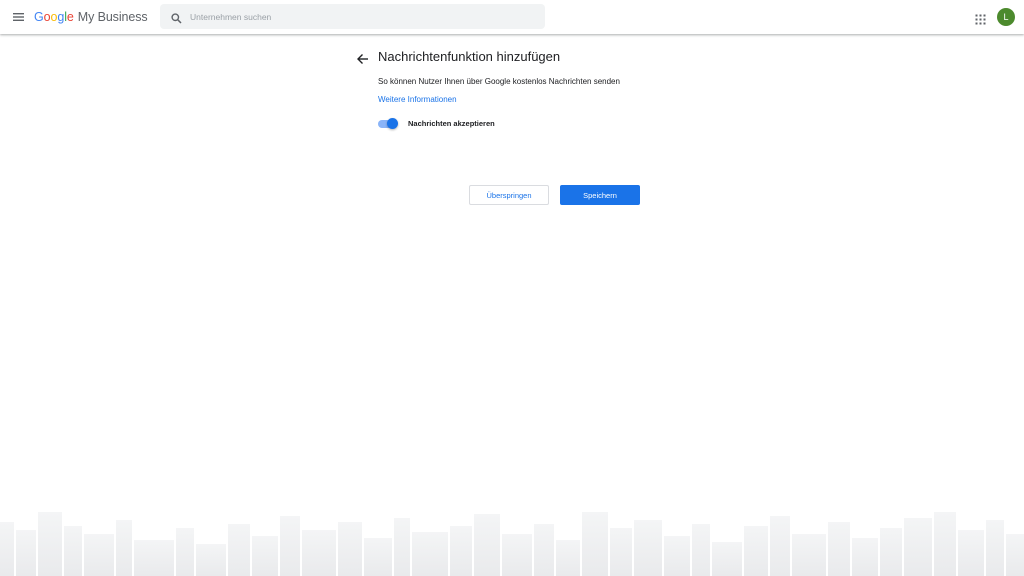 The width and height of the screenshot is (1024, 576). I want to click on toggle-label: Nachrichten akzeptieren, so click(451, 123).